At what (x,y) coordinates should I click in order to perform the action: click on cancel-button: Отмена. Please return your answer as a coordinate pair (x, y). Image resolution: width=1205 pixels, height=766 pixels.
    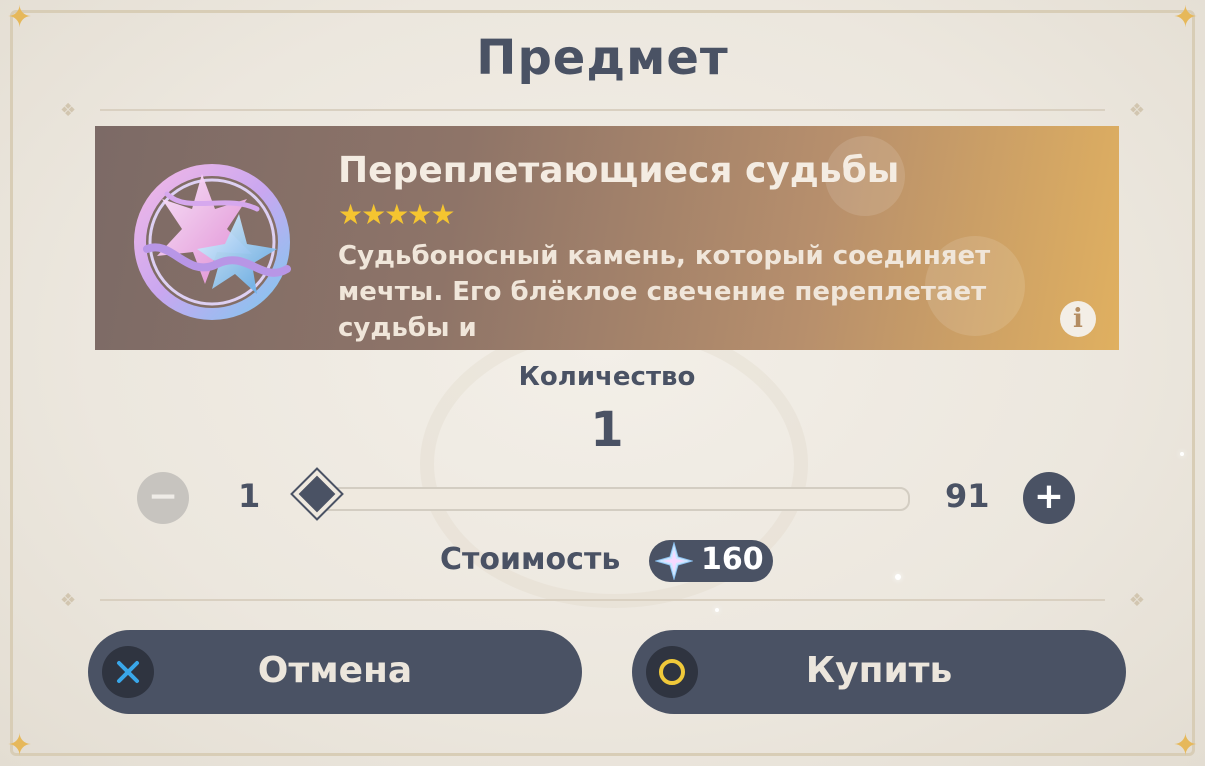
    Looking at the image, I should click on (335, 672).